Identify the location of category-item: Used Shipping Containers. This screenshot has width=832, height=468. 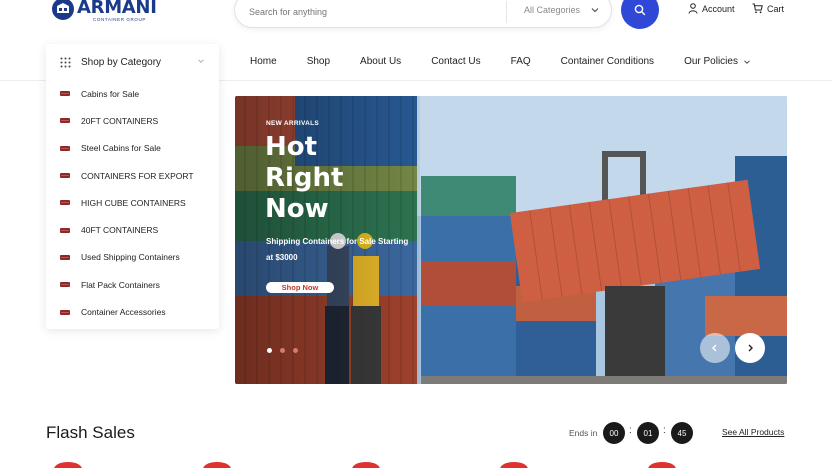
(132, 257).